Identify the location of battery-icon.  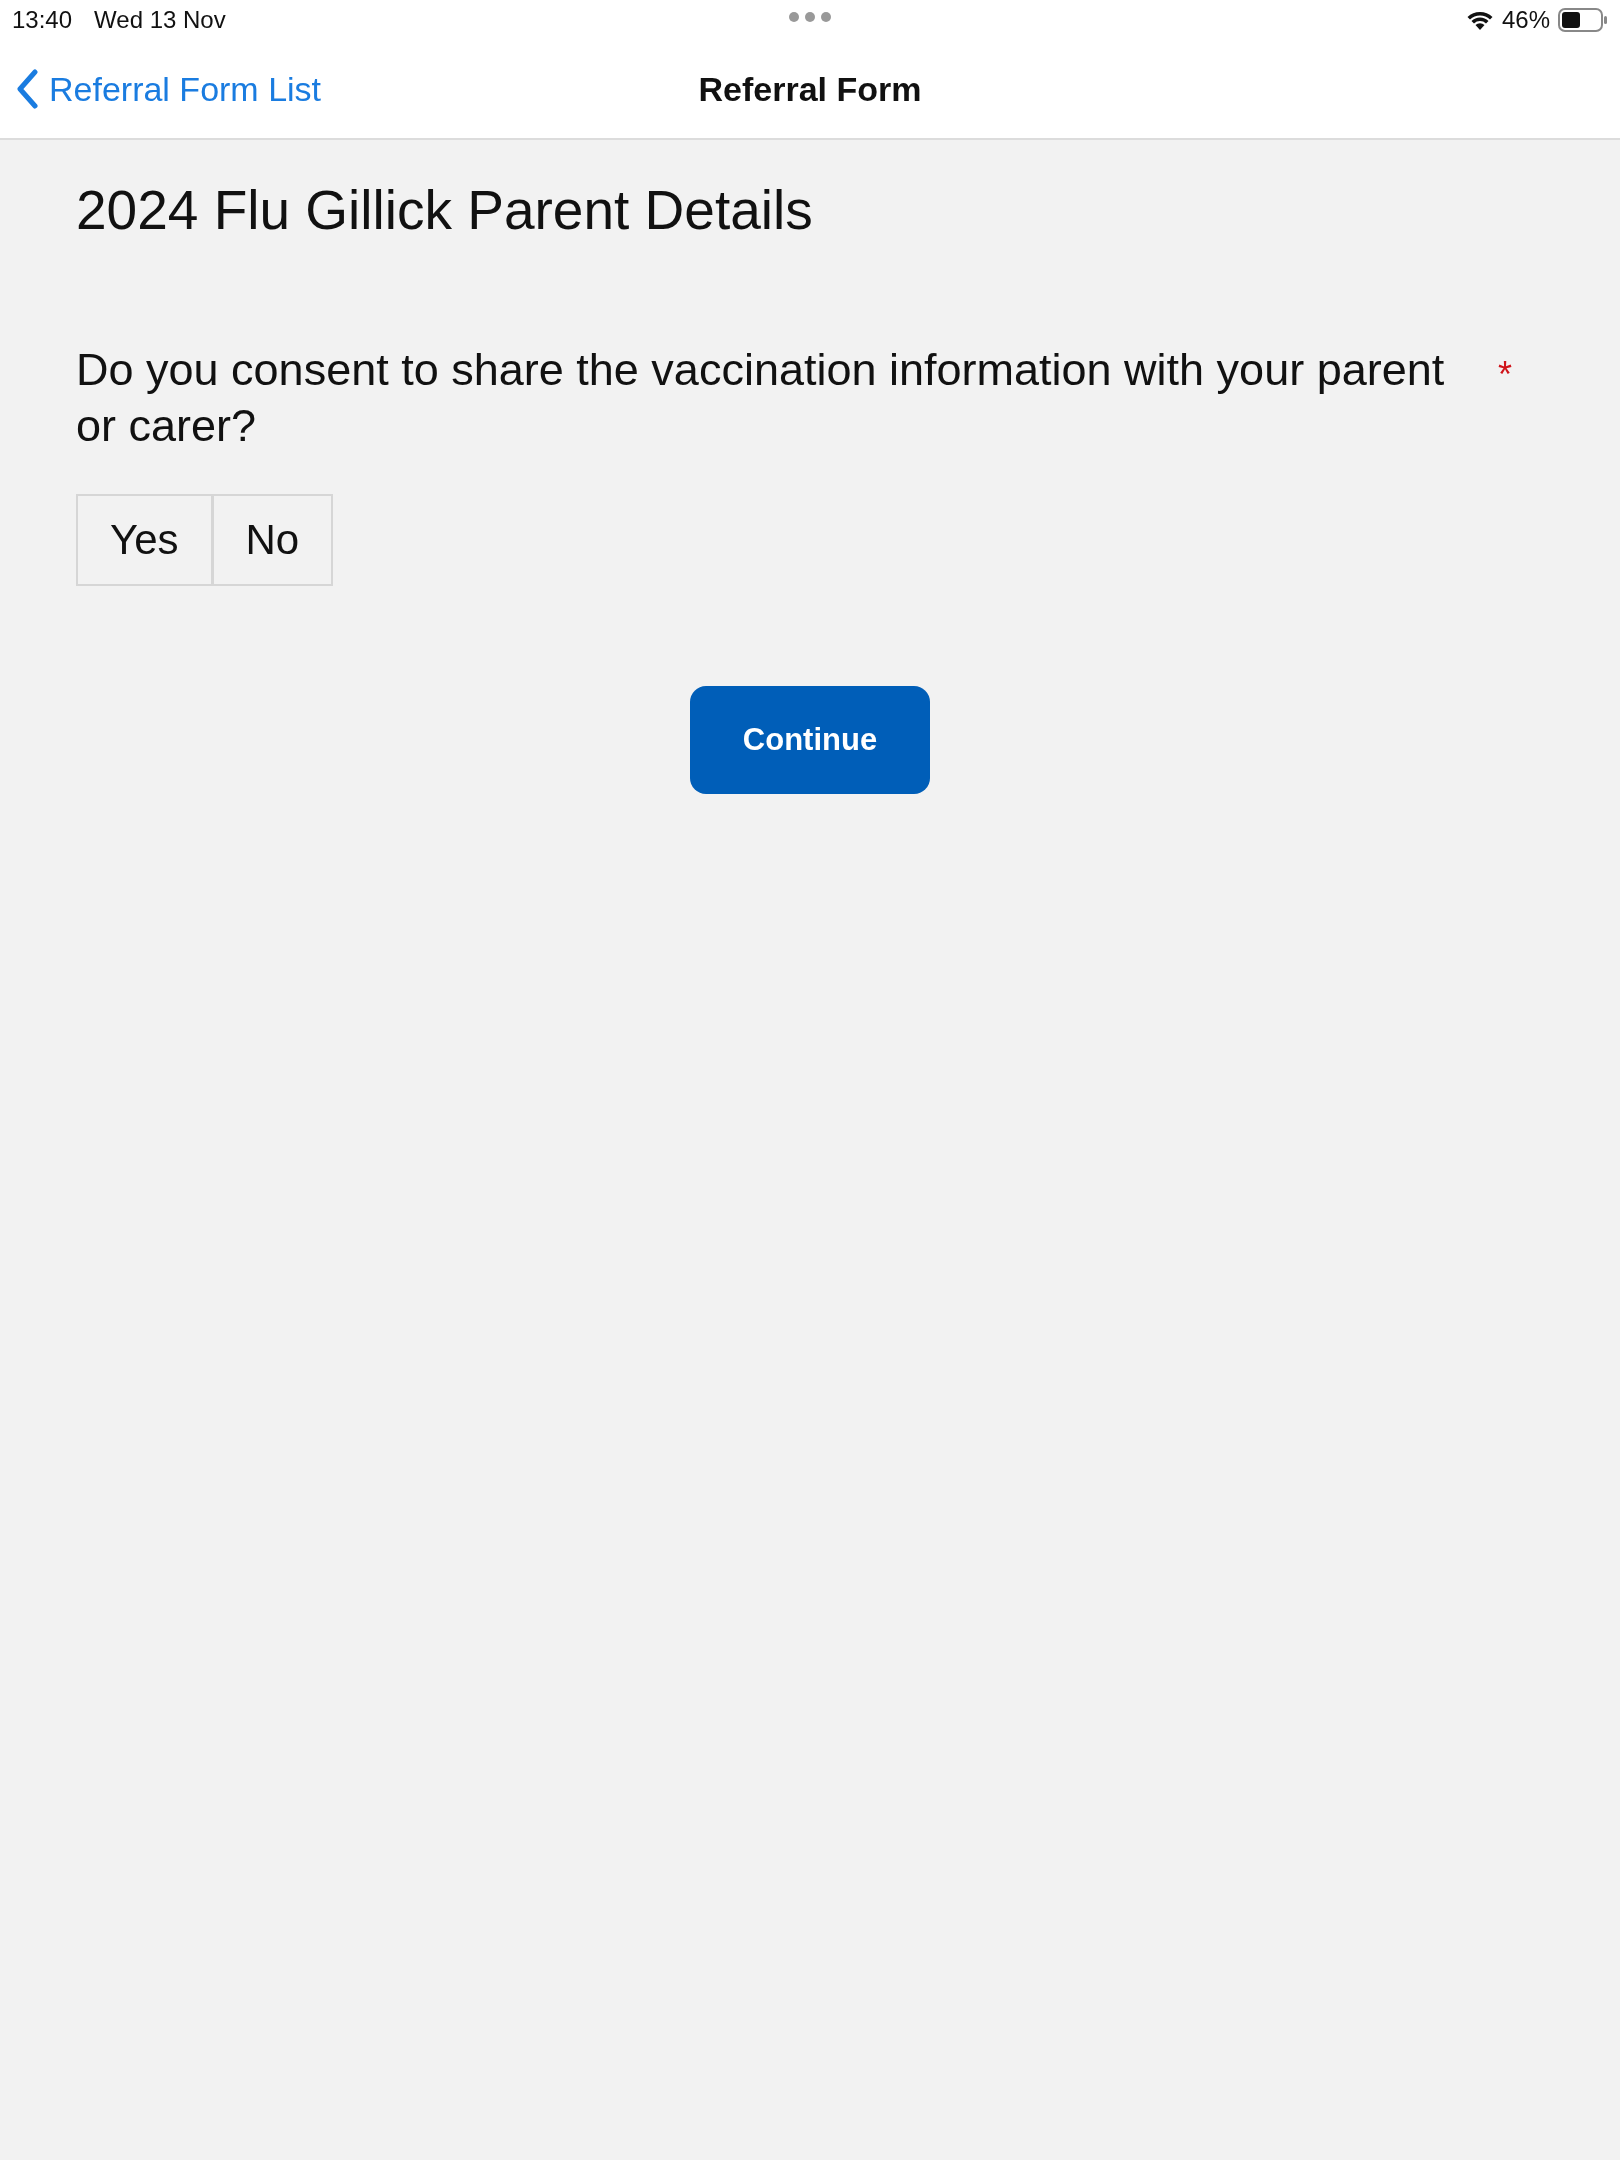
(1583, 20).